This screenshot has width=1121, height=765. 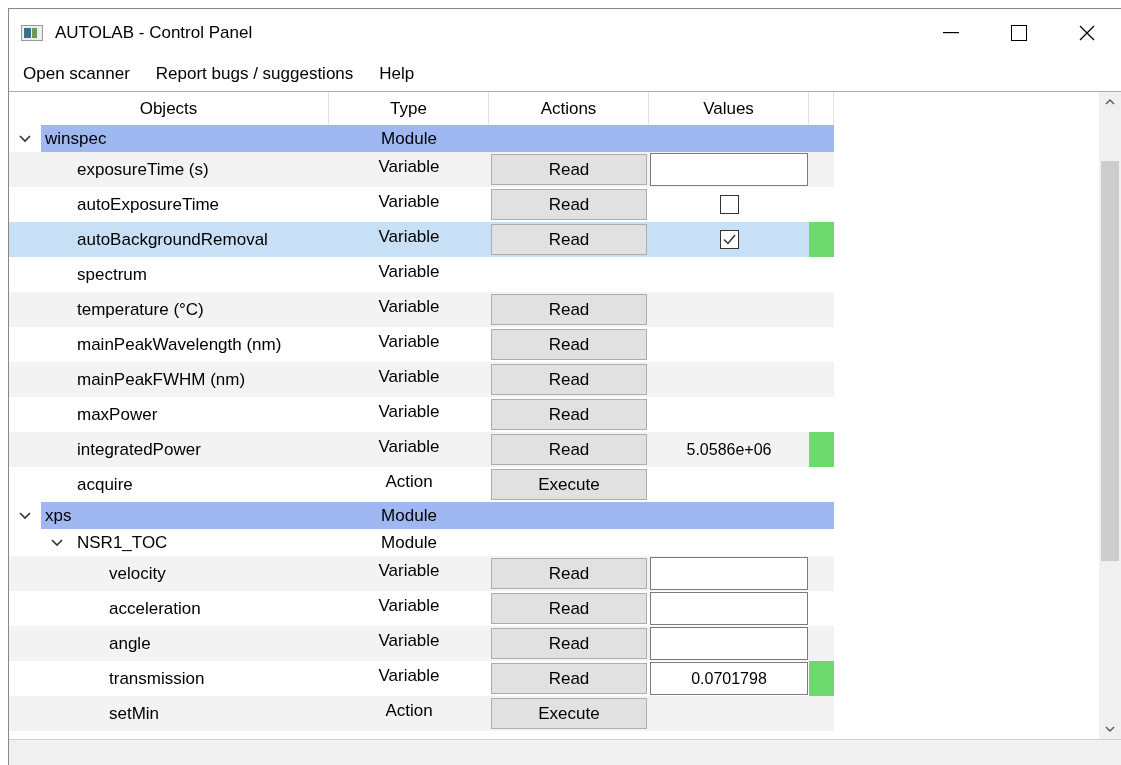 What do you see at coordinates (951, 32) in the screenshot?
I see `minimize-icon` at bounding box center [951, 32].